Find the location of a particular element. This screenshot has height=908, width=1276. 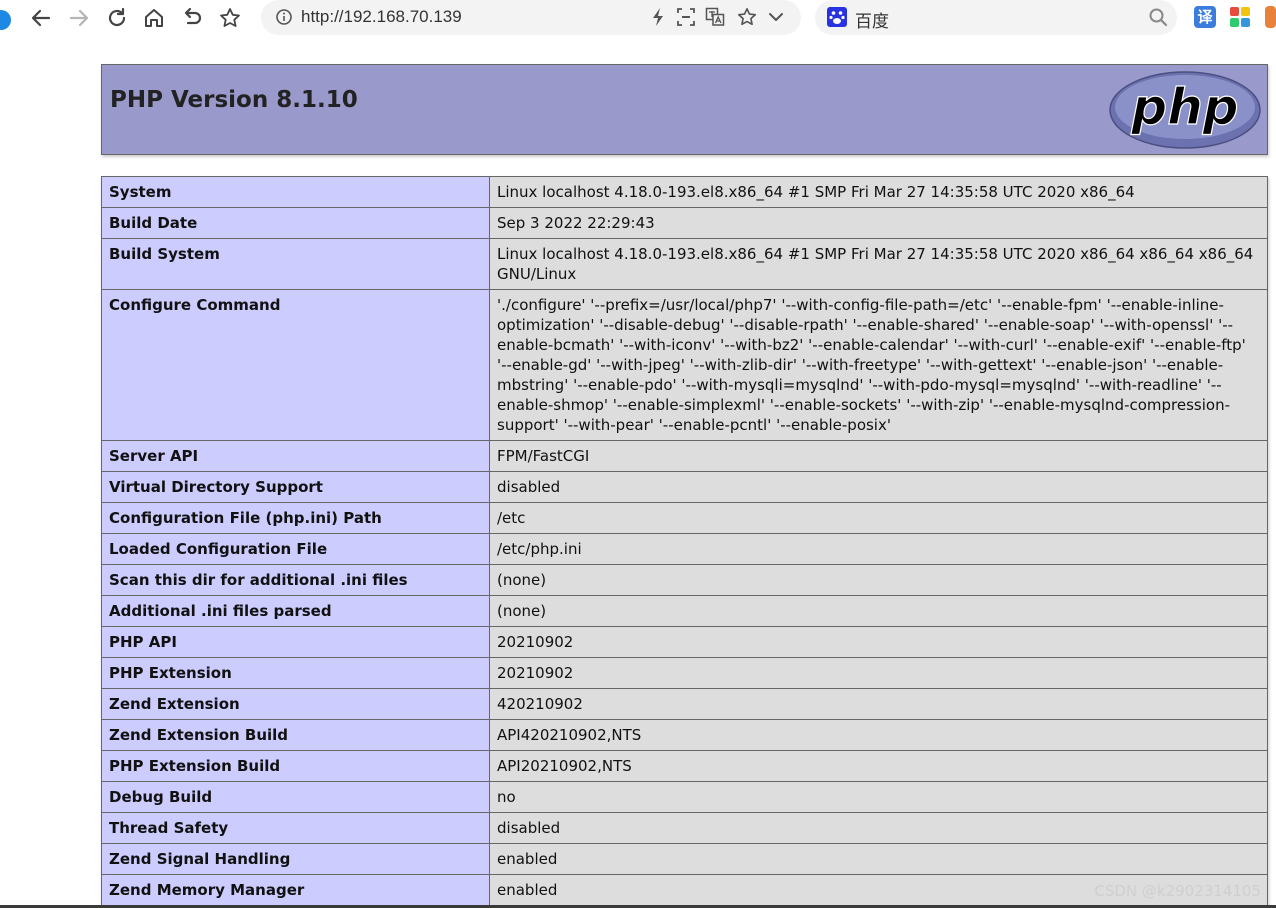

undo-icon is located at coordinates (192, 18).